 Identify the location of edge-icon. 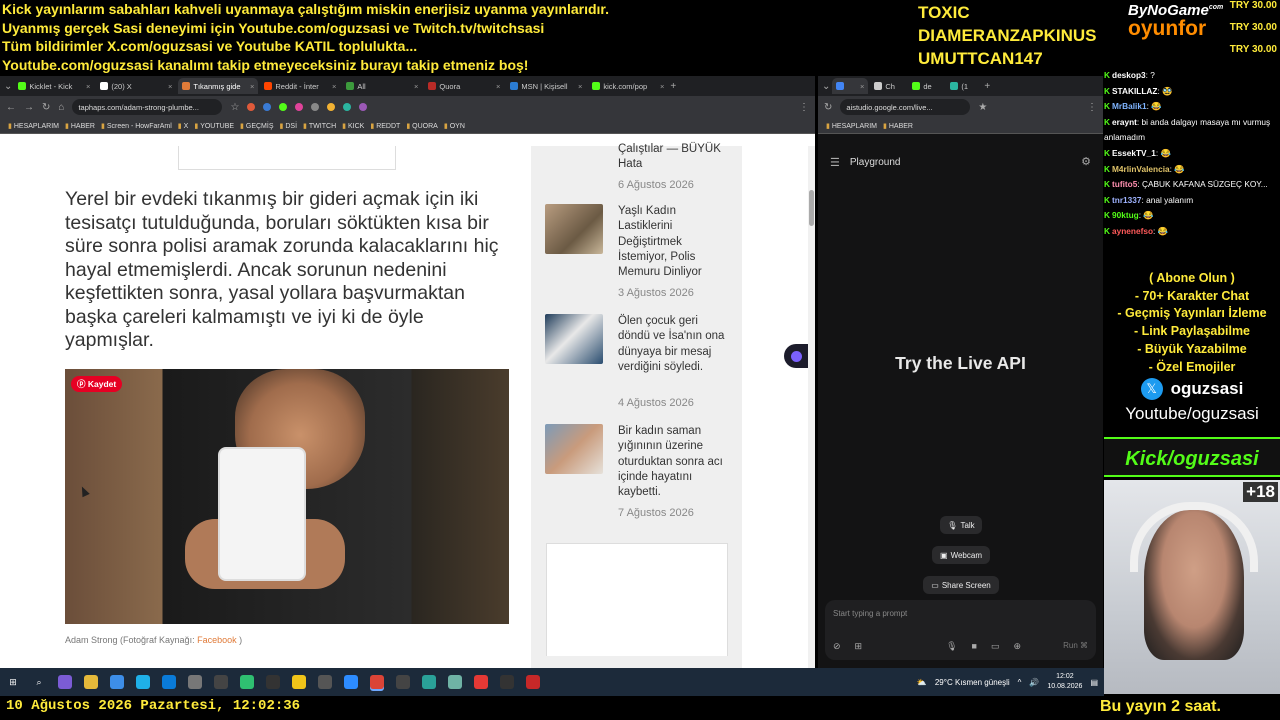
(143, 682).